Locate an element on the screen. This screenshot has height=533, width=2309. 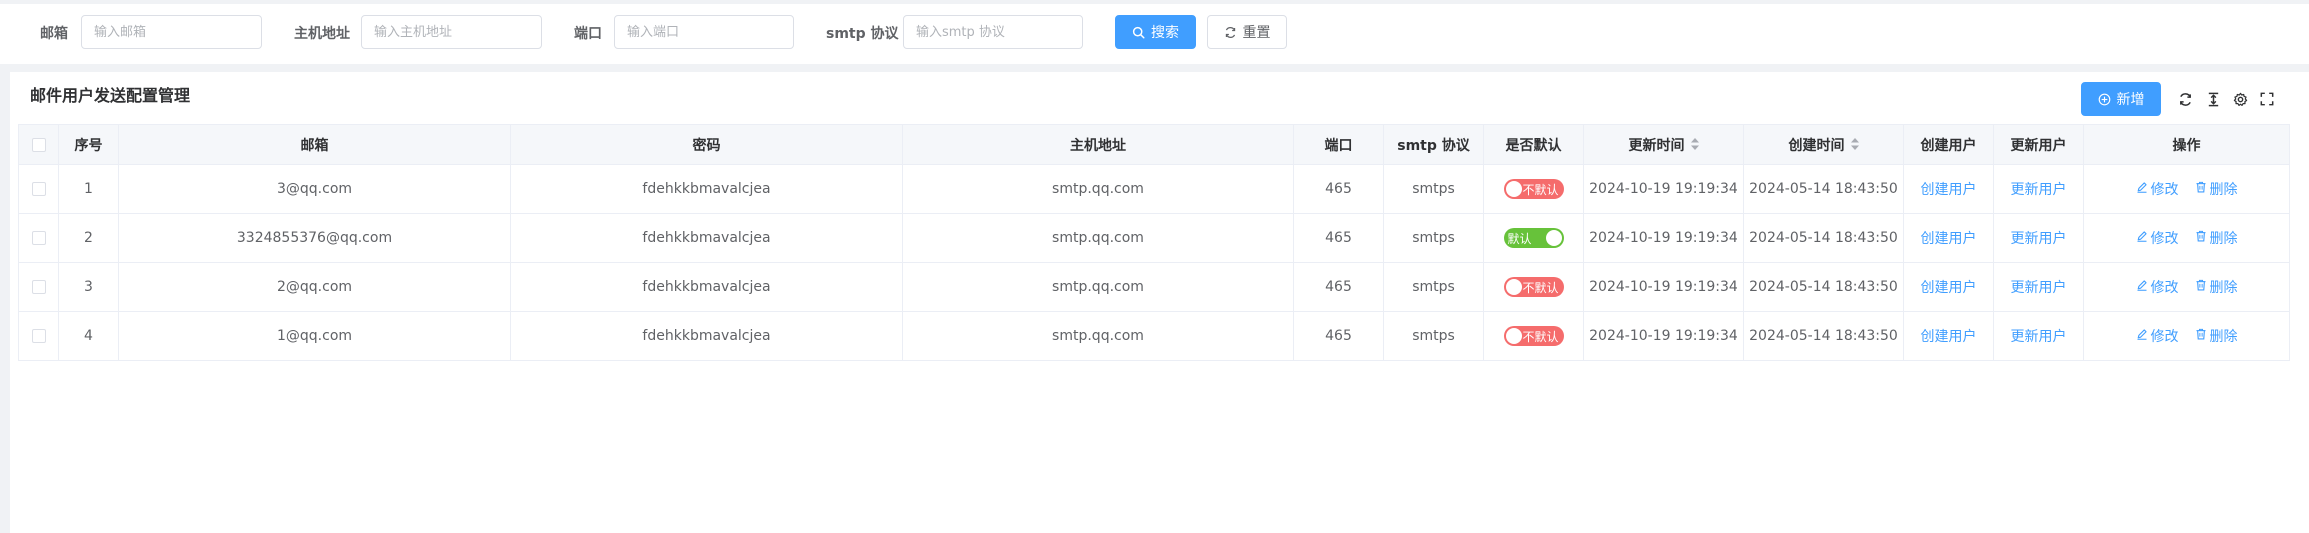
reset-button: 重置 is located at coordinates (1247, 32).